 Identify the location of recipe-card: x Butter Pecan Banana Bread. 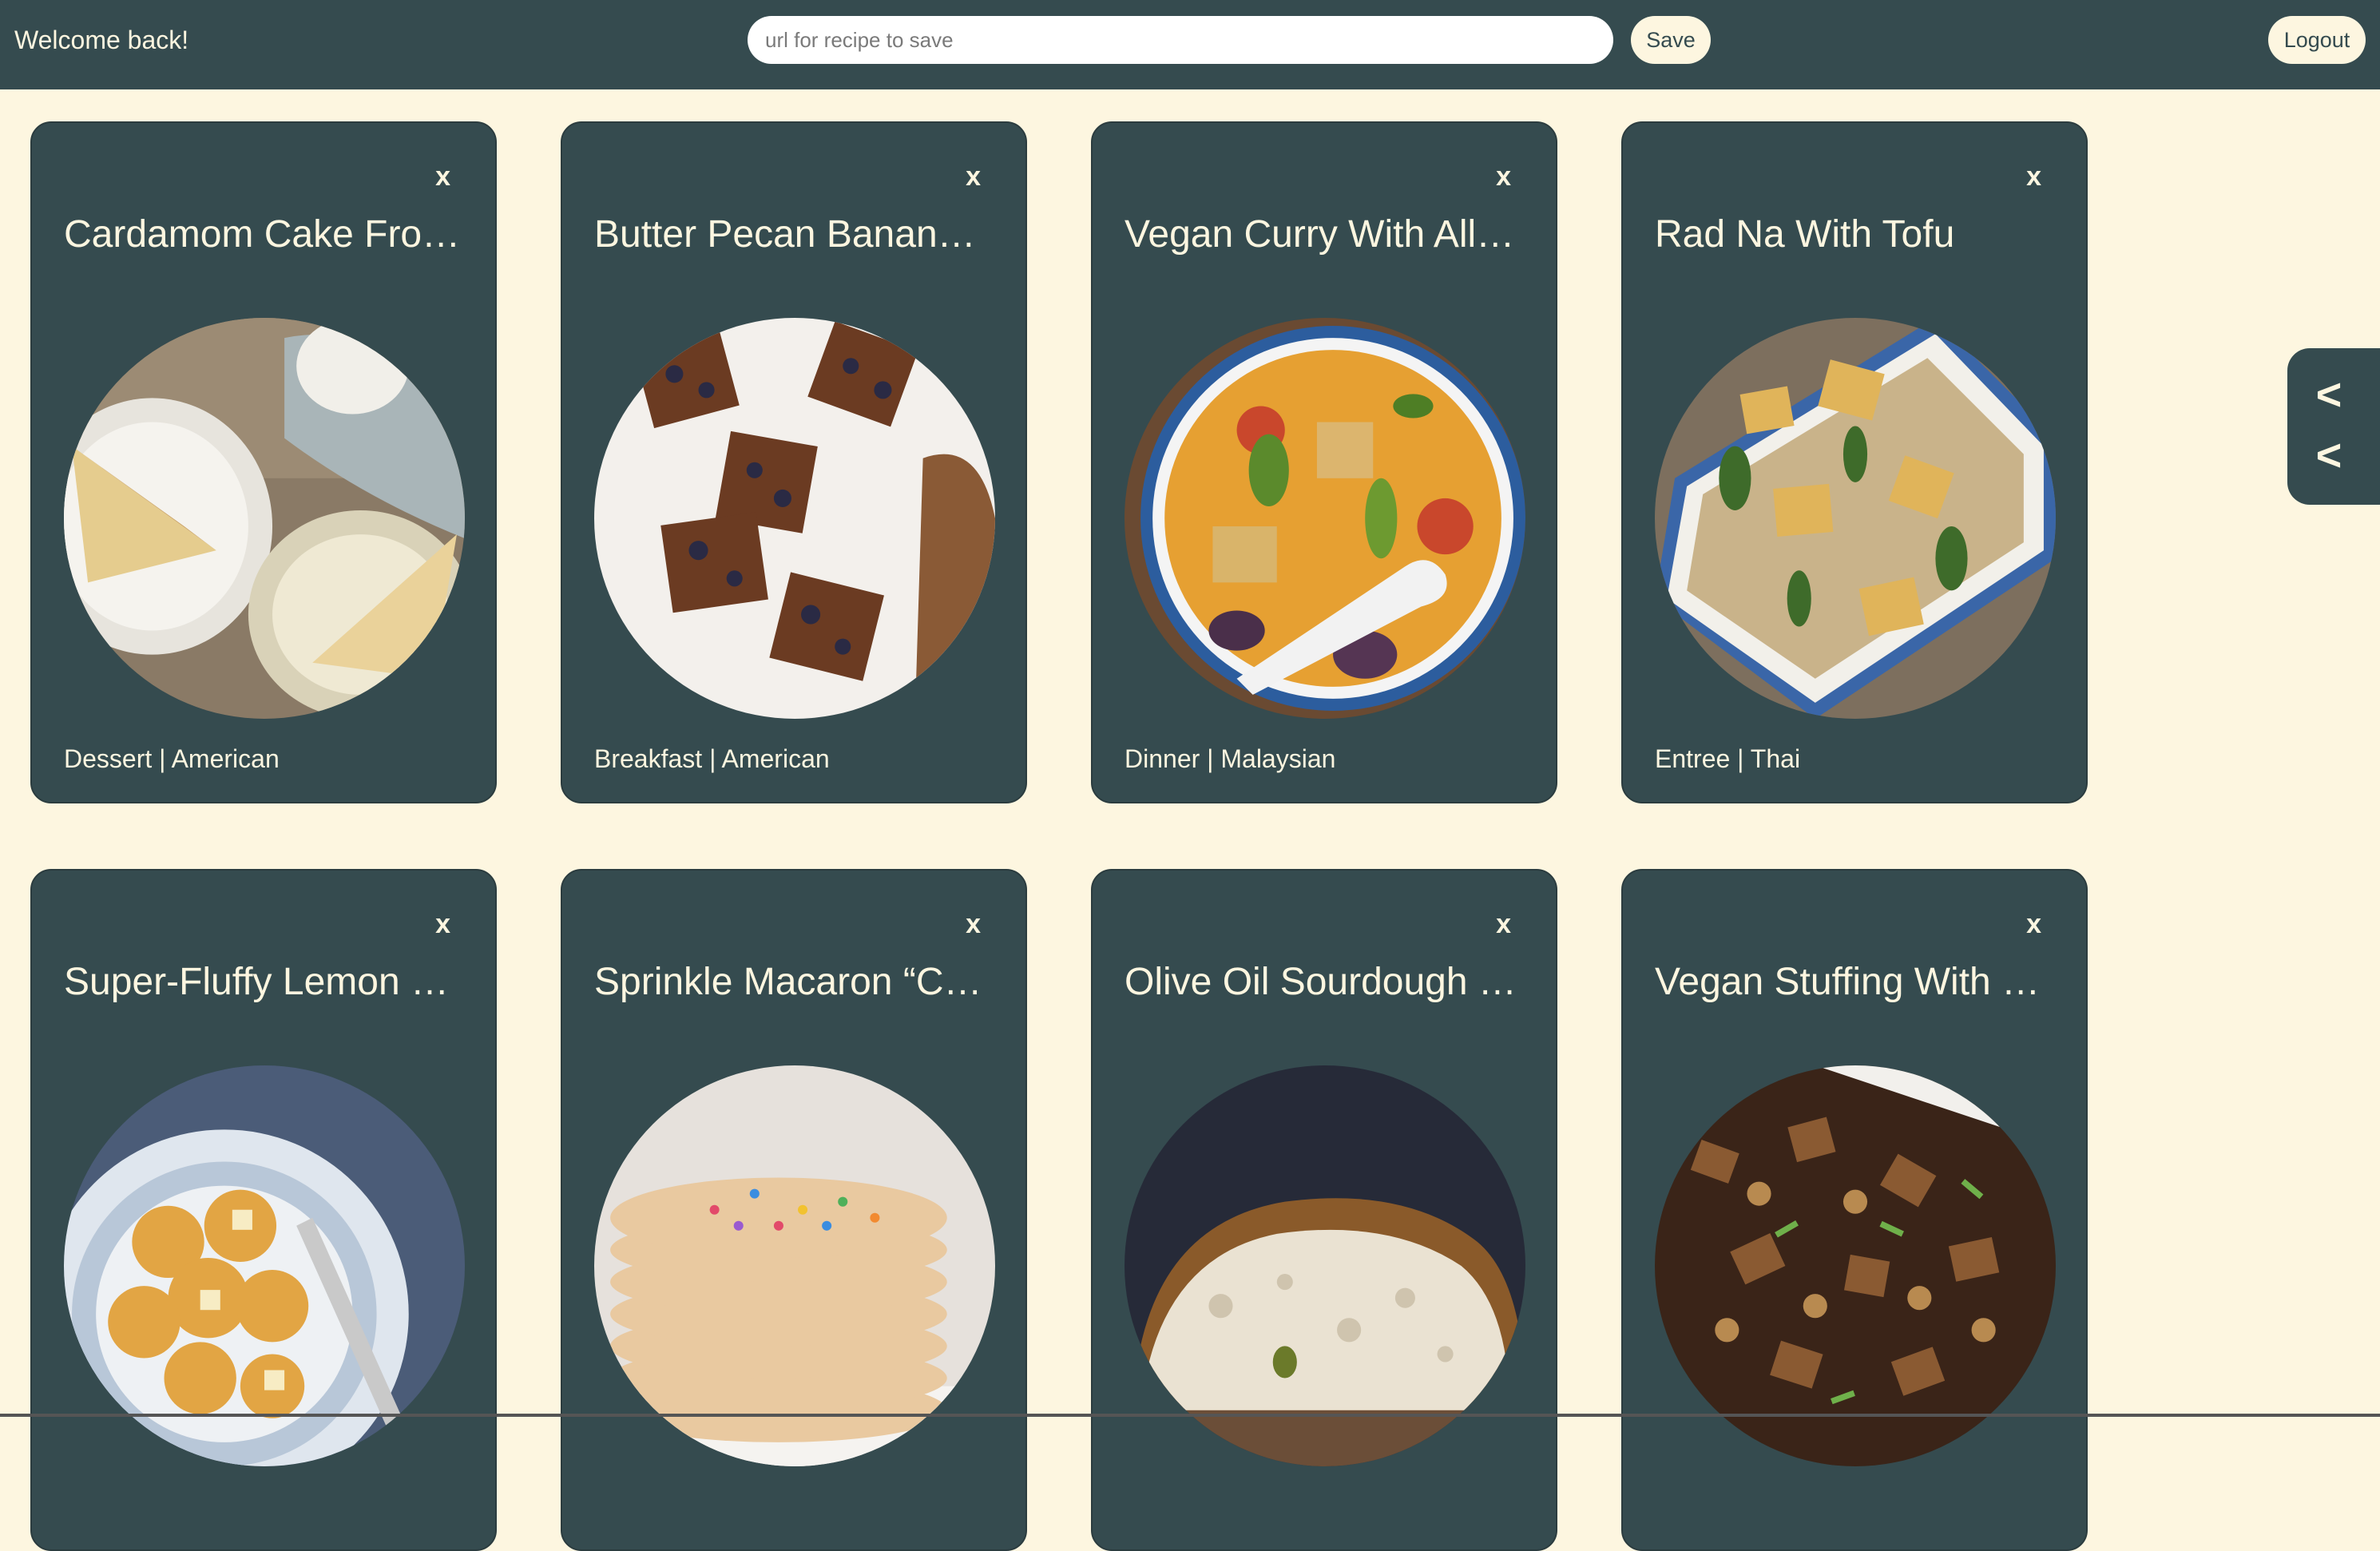
(794, 462).